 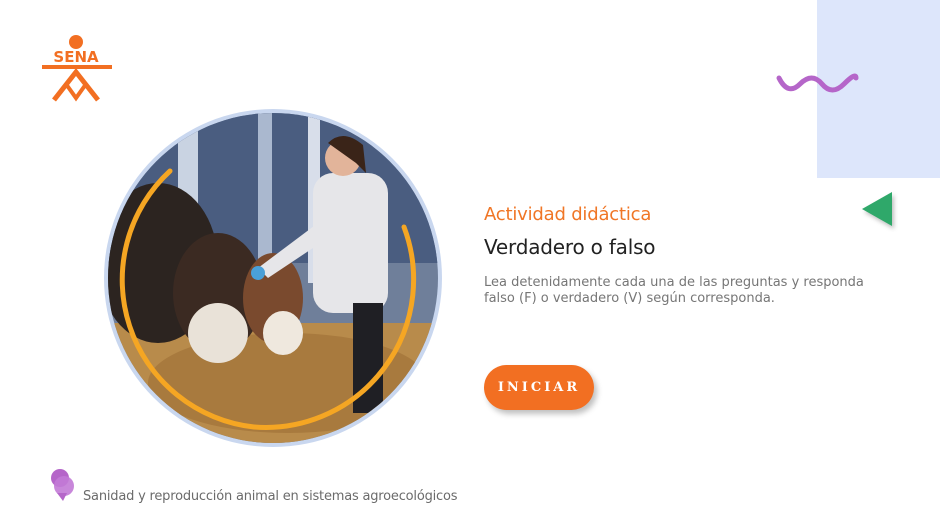 I want to click on activity-title: Verdadero o falso, so click(x=570, y=247).